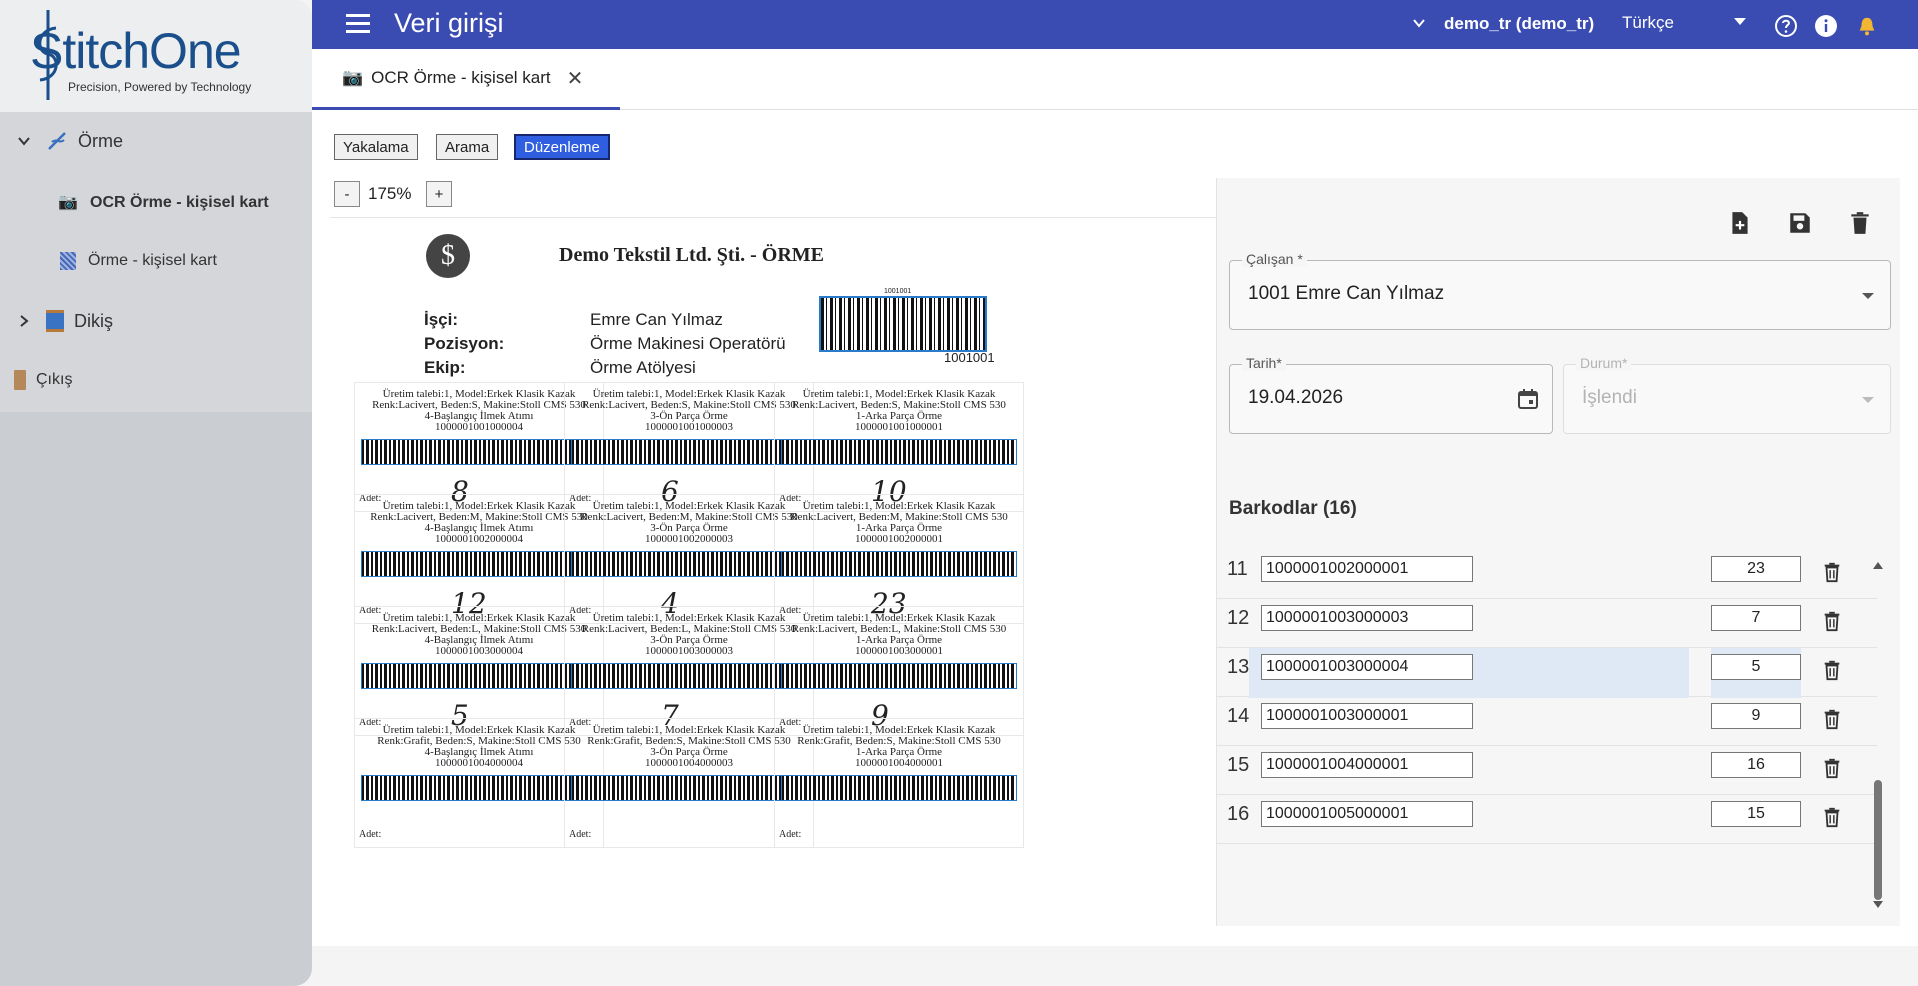 This screenshot has width=1918, height=986. I want to click on barcode-code-input: 1000001003000004, so click(1367, 667).